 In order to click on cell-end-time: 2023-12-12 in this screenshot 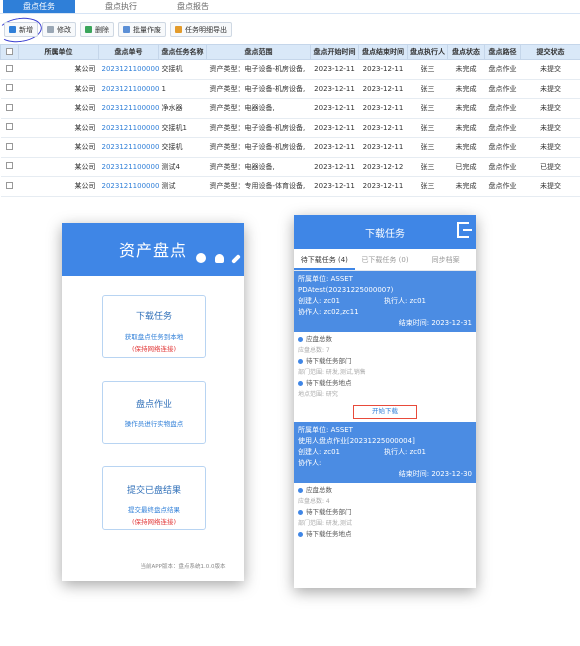, I will do `click(383, 167)`.